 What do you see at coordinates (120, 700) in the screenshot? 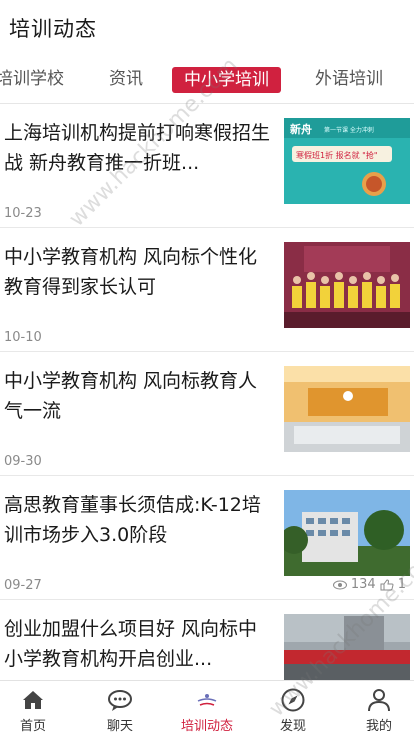
I see `chat-icon` at bounding box center [120, 700].